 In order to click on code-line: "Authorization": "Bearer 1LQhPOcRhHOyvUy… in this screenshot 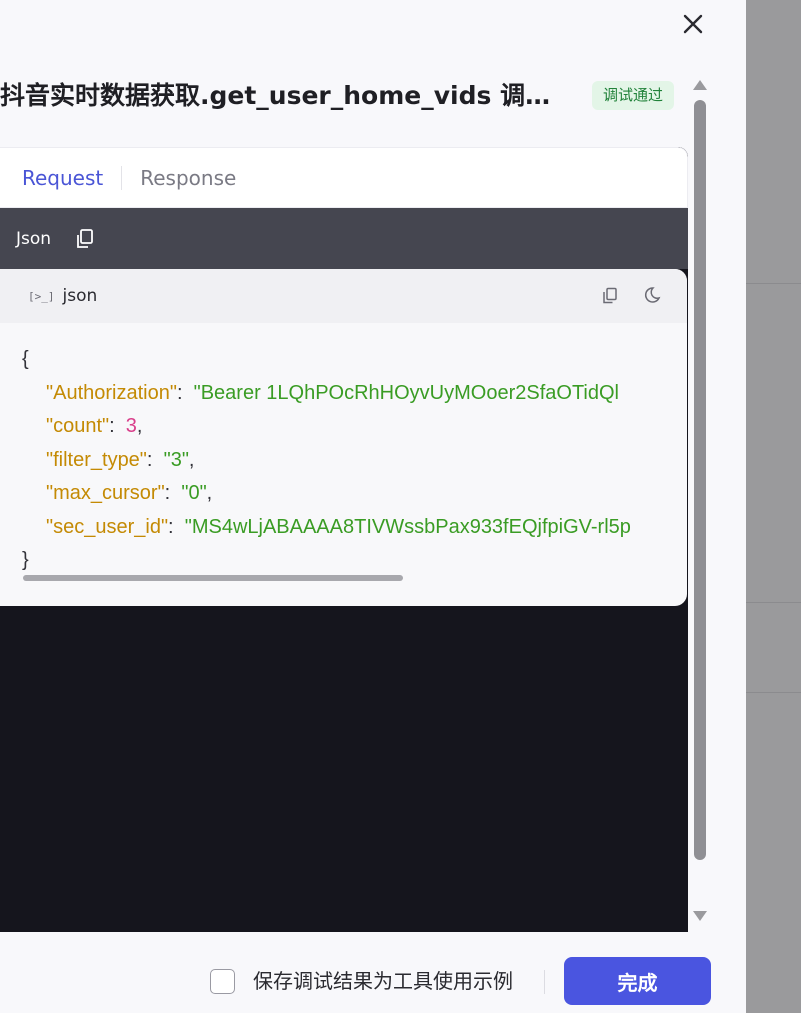, I will do `click(332, 392)`.